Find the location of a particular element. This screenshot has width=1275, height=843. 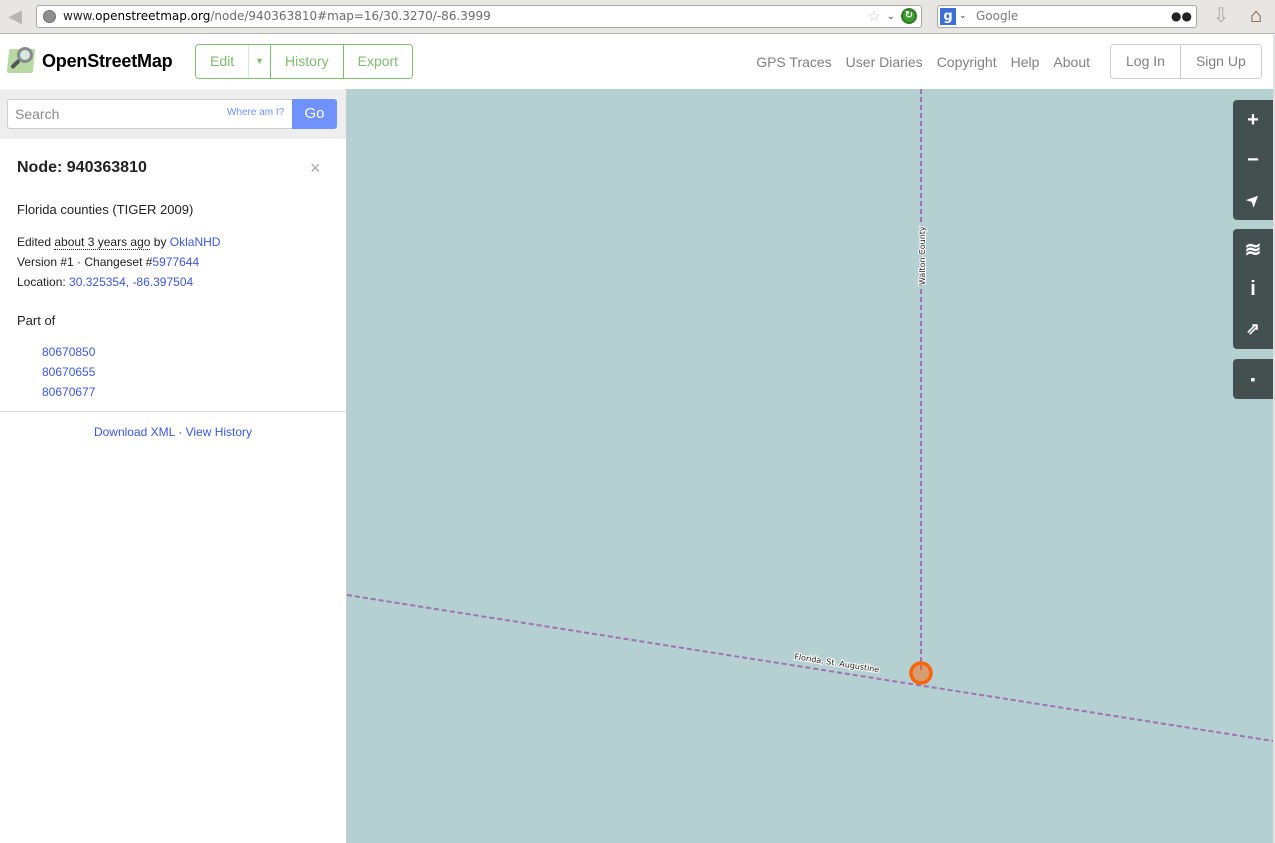

part-of-heading: Part of is located at coordinates (36, 320).